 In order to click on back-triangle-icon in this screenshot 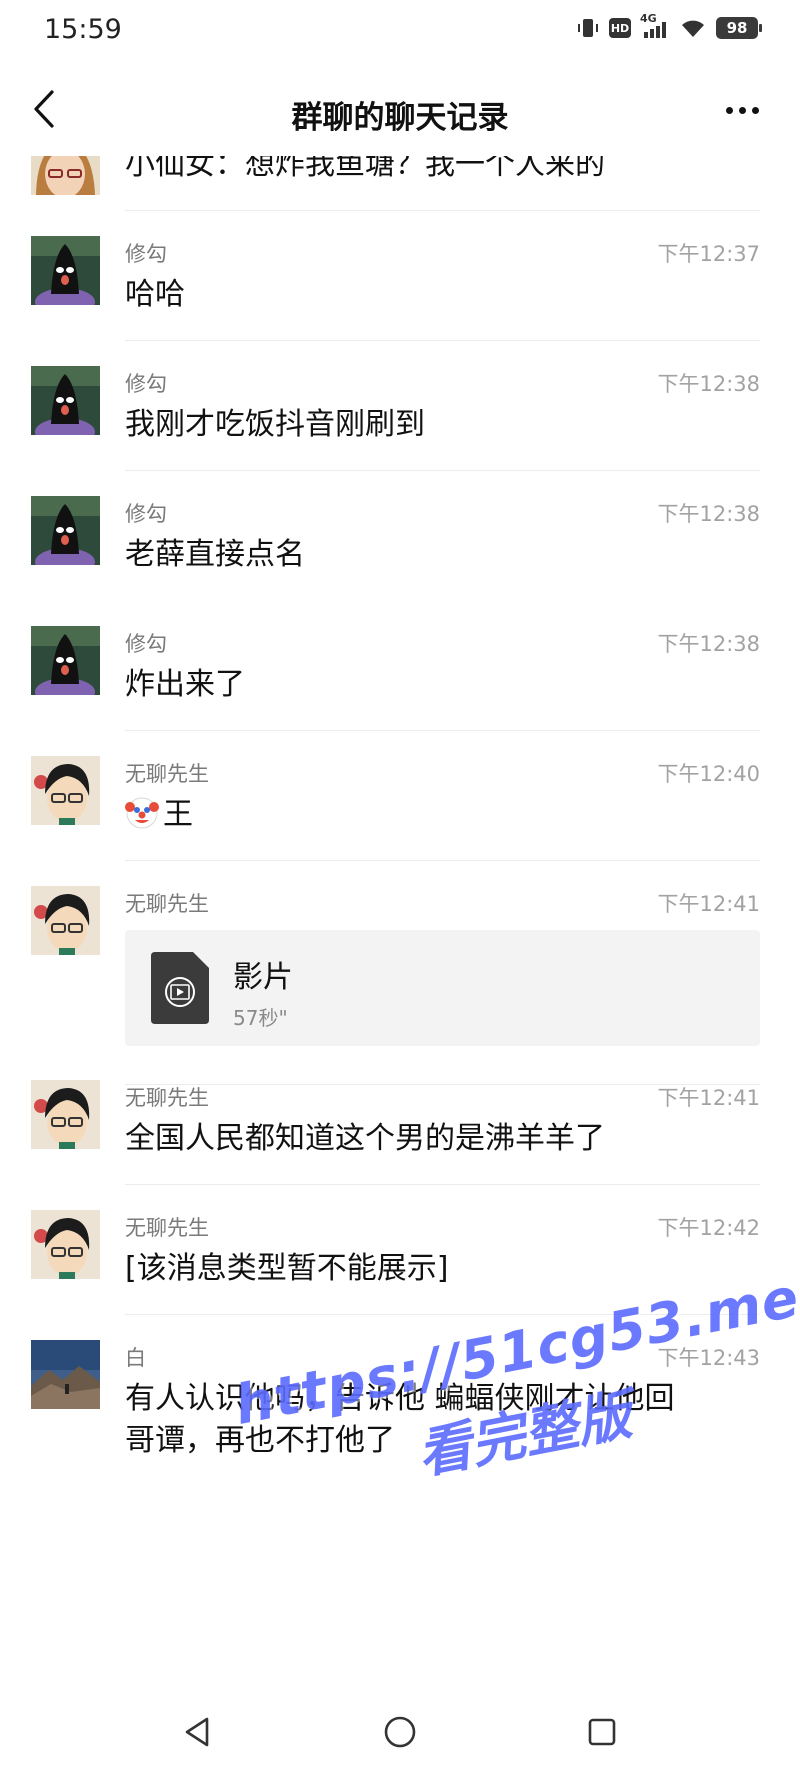, I will do `click(197, 1732)`.